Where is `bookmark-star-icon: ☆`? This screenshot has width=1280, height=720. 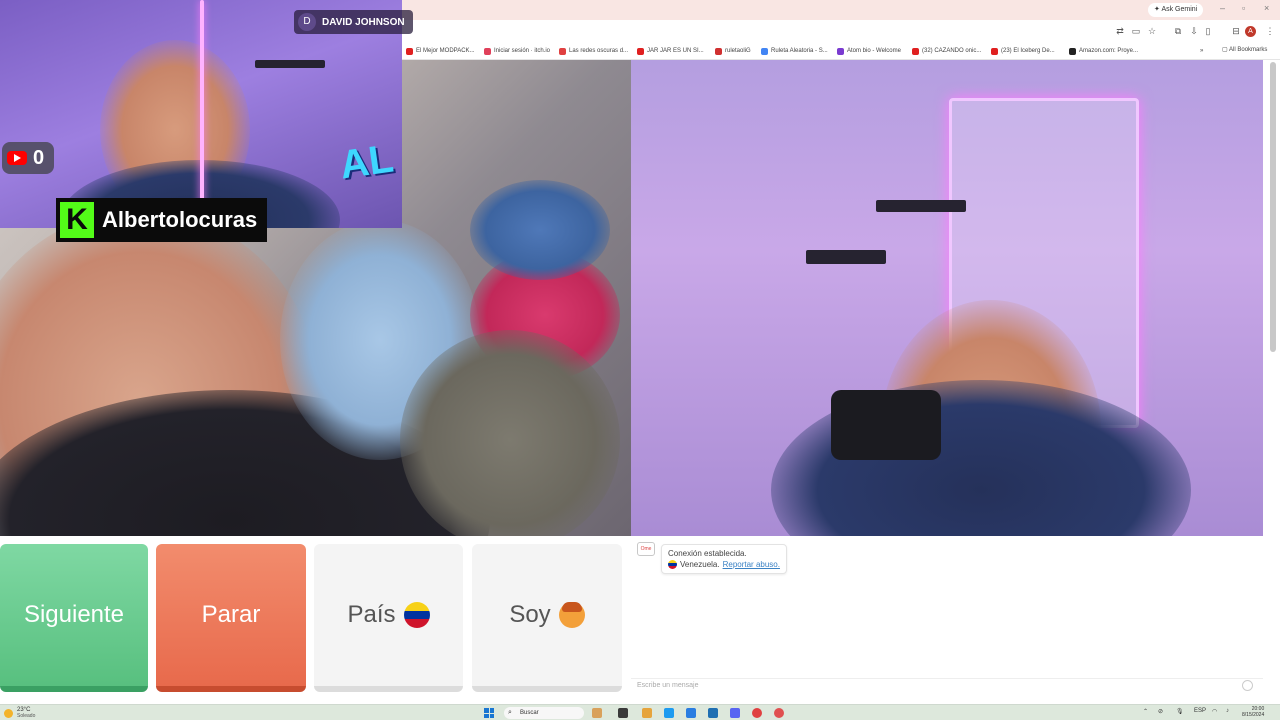 bookmark-star-icon: ☆ is located at coordinates (1152, 31).